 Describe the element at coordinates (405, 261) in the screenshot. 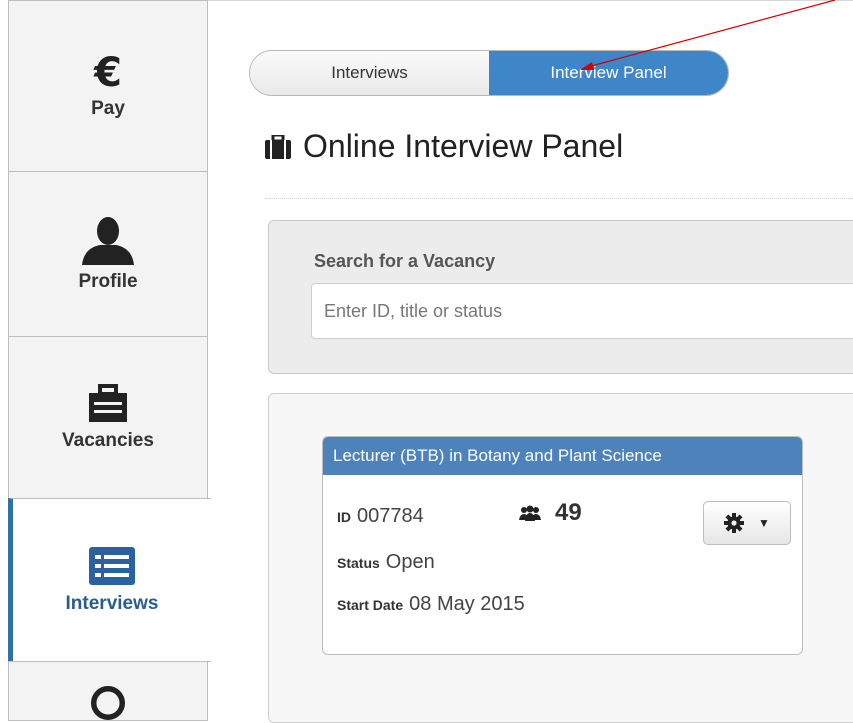

I see `search-label: Search for a Vacancy` at that location.